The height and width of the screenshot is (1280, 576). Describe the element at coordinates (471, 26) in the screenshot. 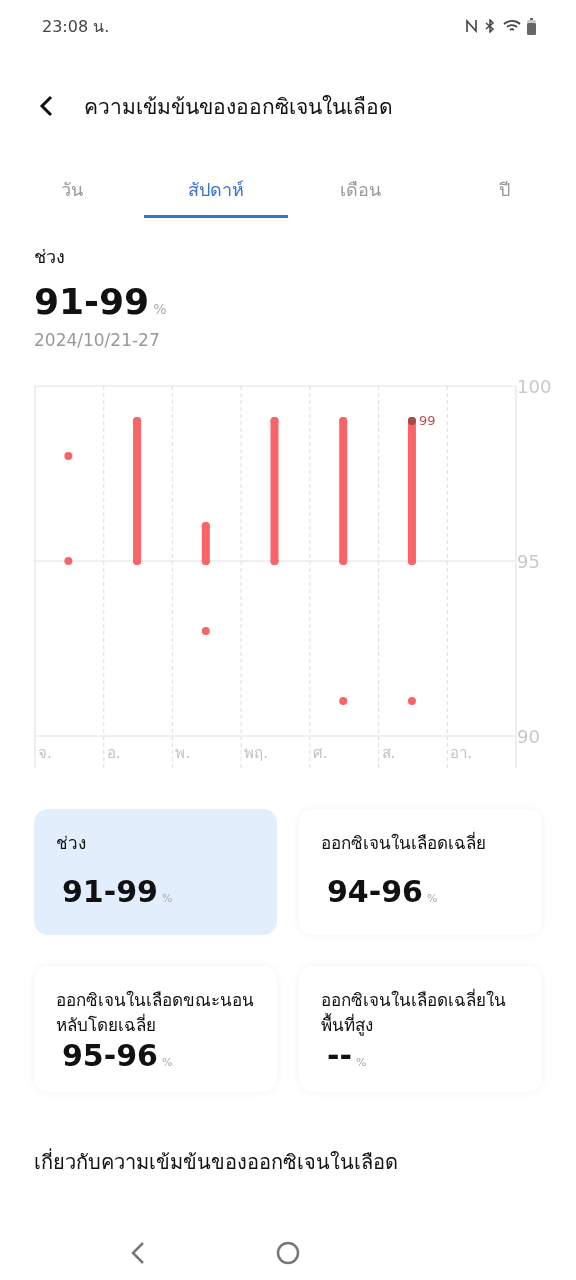

I see `nfc-icon` at that location.